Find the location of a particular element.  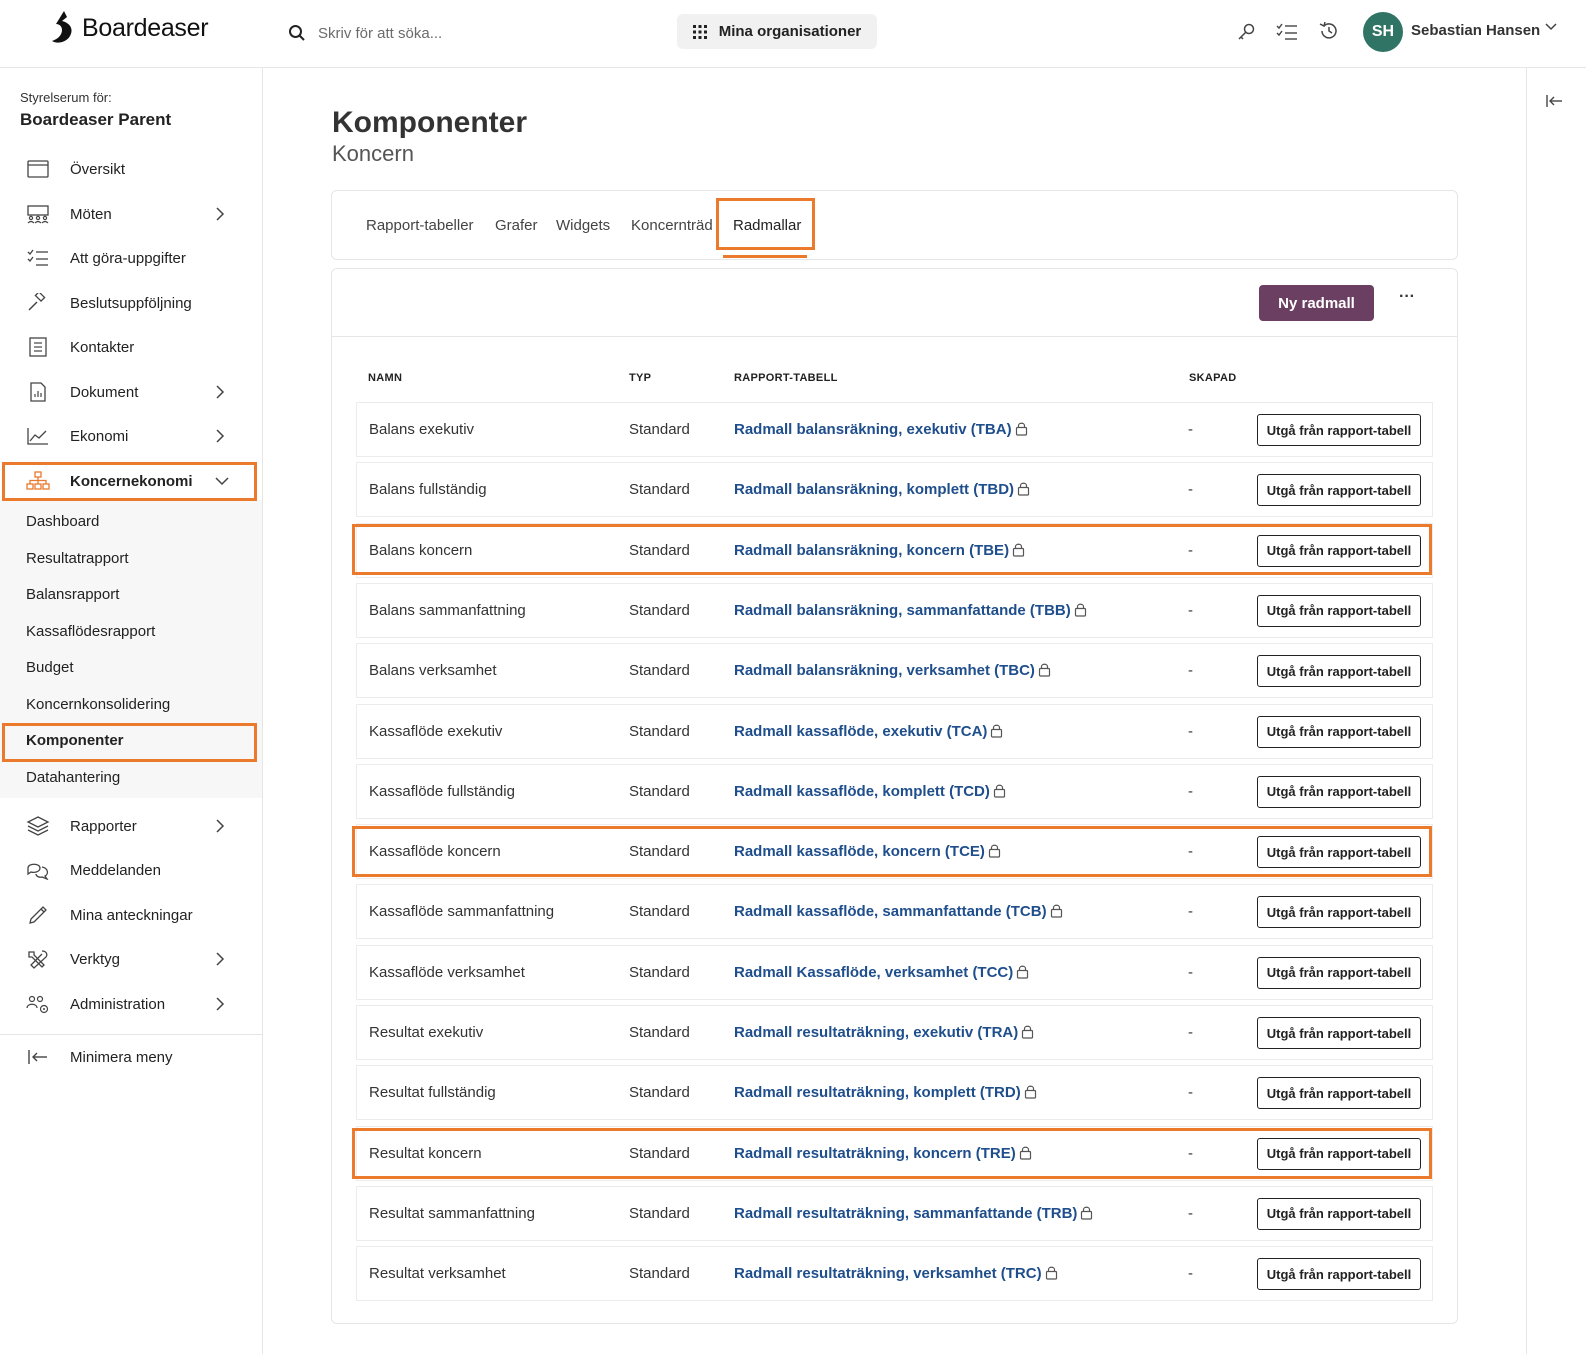

row-table-link-text: Radmall resultaträkning, exekutiv (TRA) is located at coordinates (876, 1032).